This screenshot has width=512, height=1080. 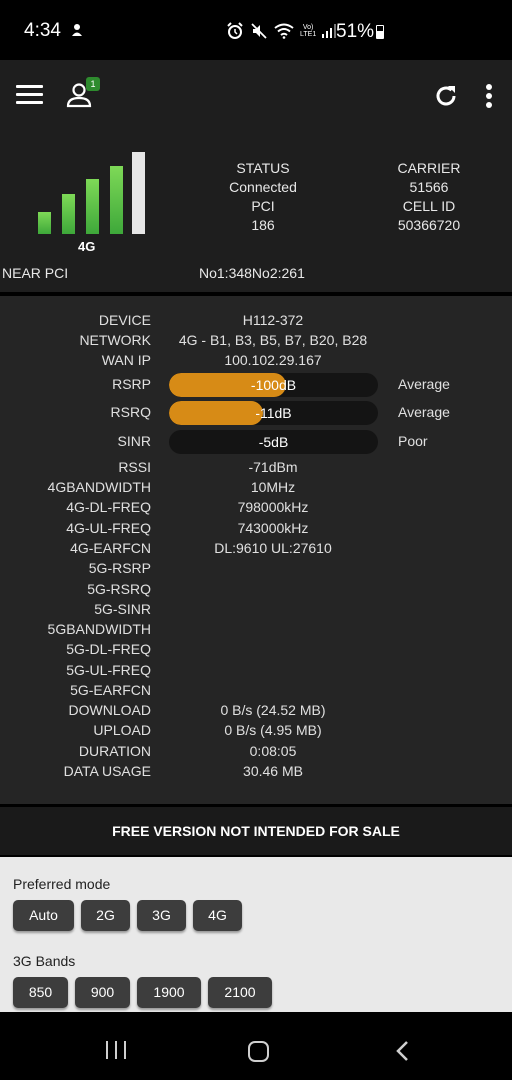 I want to click on device-row: DEVICE H112-372, so click(x=256, y=322).